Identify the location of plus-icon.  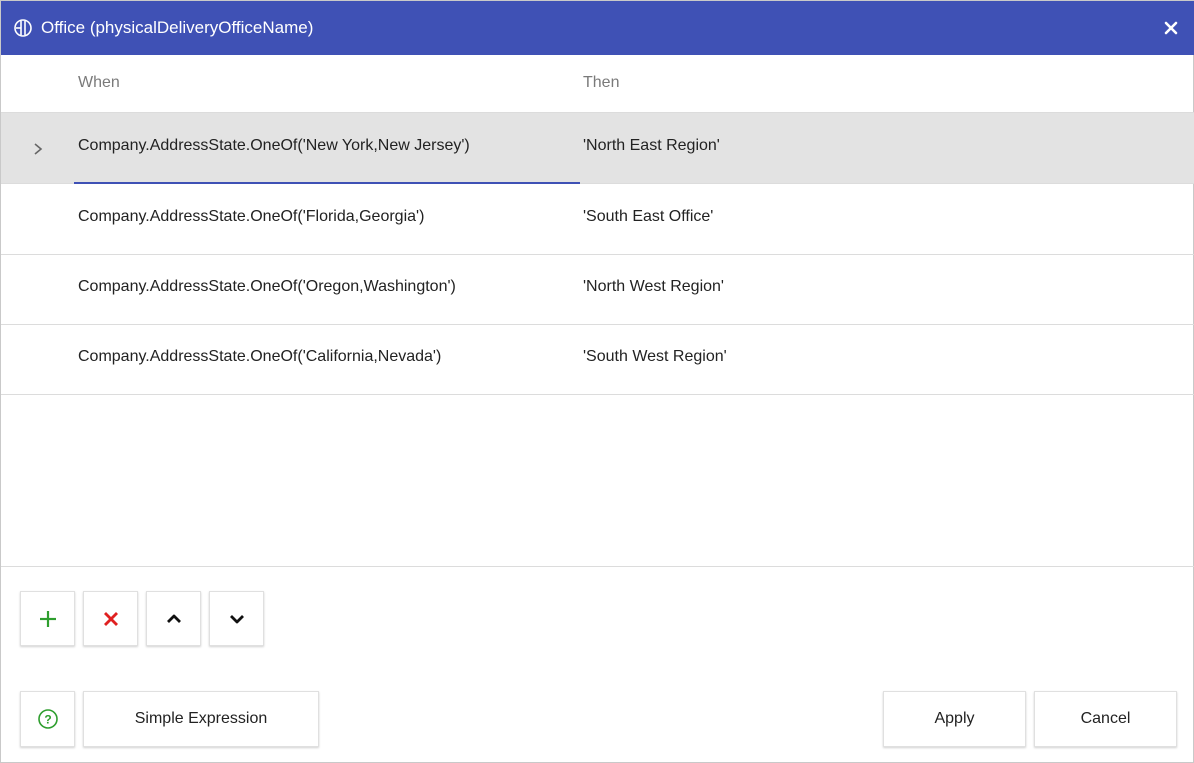
(47, 618).